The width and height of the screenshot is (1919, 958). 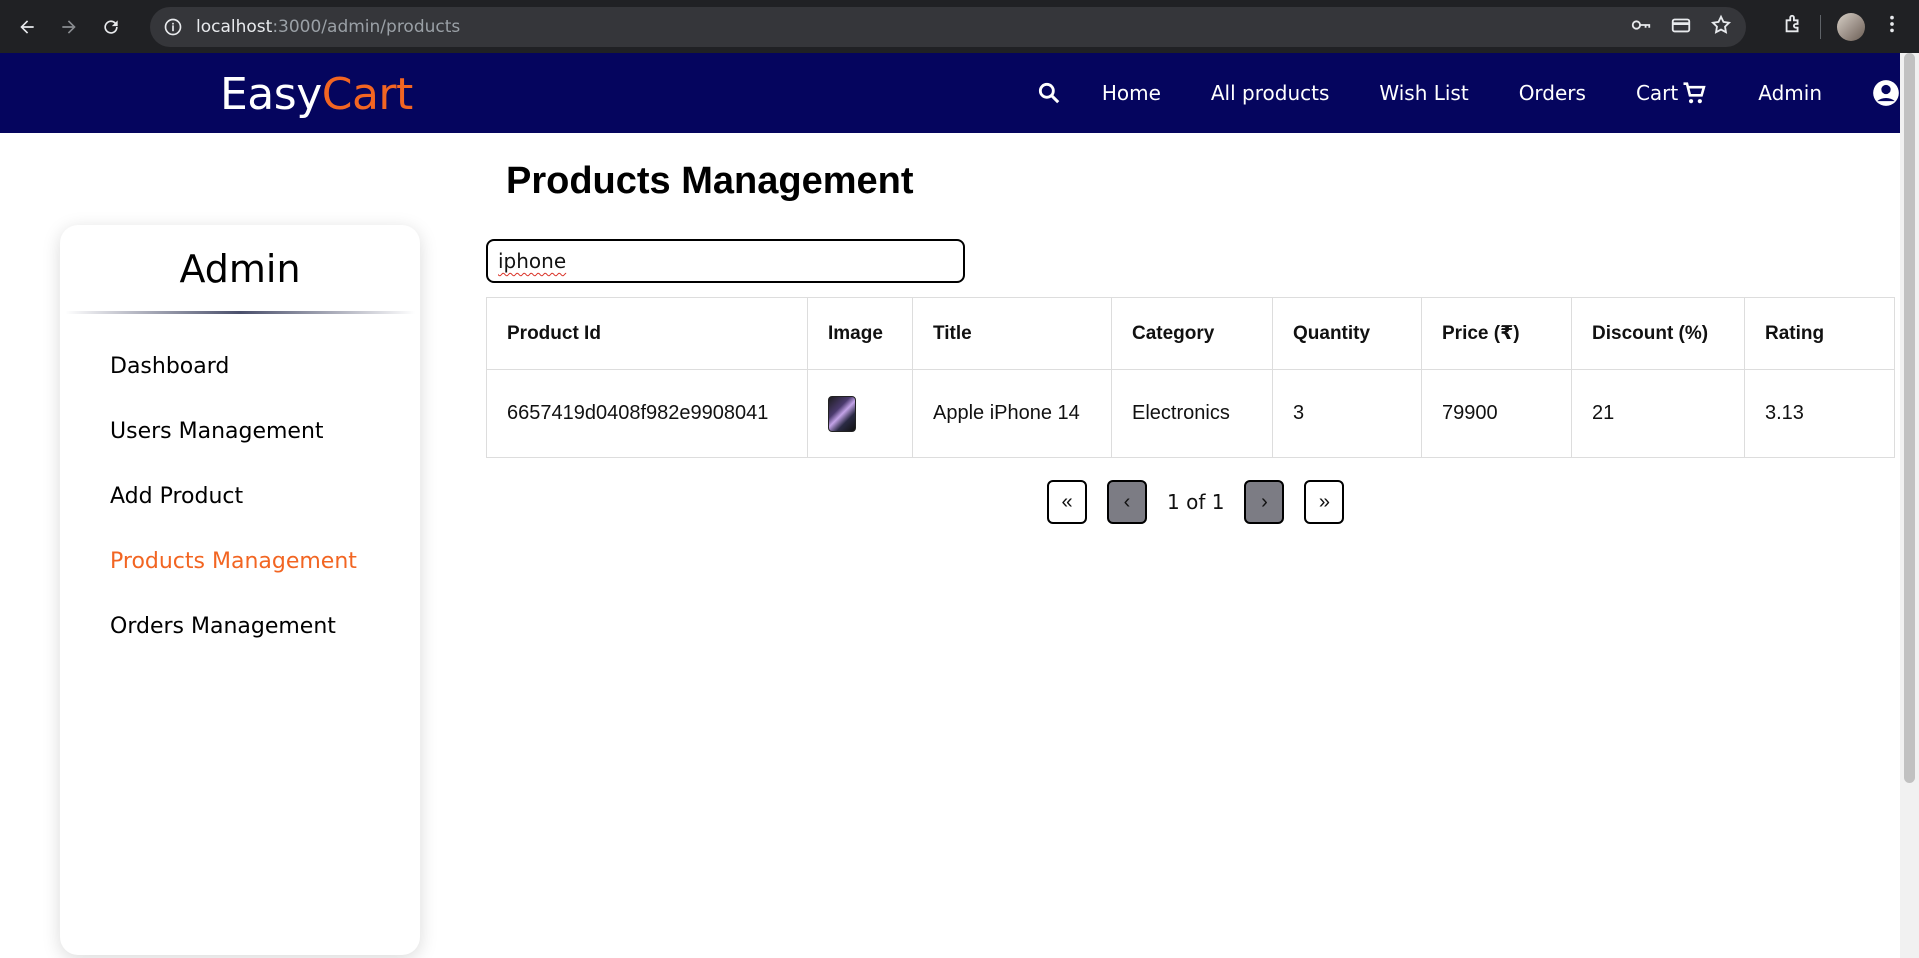 What do you see at coordinates (1270, 93) in the screenshot?
I see `nav-all-products: All products` at bounding box center [1270, 93].